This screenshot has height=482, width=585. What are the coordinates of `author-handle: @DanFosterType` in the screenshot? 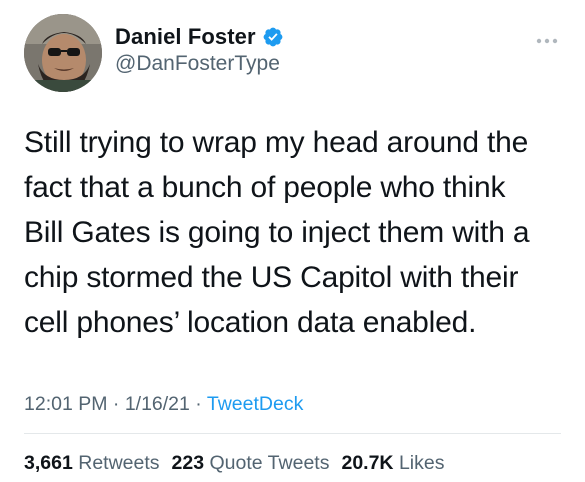 It's located at (197, 64).